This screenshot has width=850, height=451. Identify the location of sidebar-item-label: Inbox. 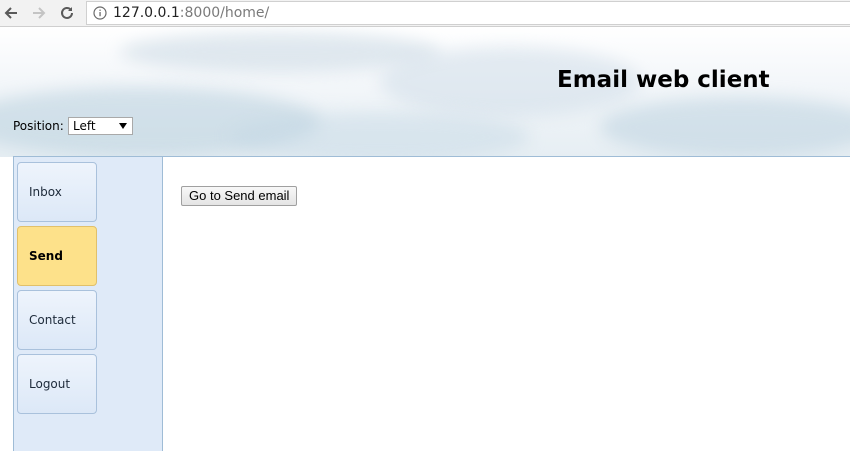
(45, 192).